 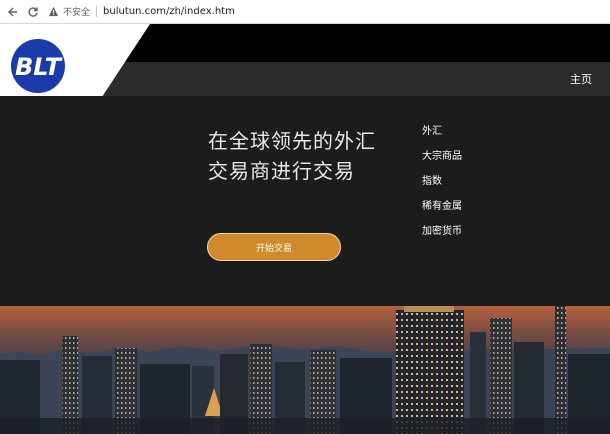 I want to click on reload-icon, so click(x=33, y=12).